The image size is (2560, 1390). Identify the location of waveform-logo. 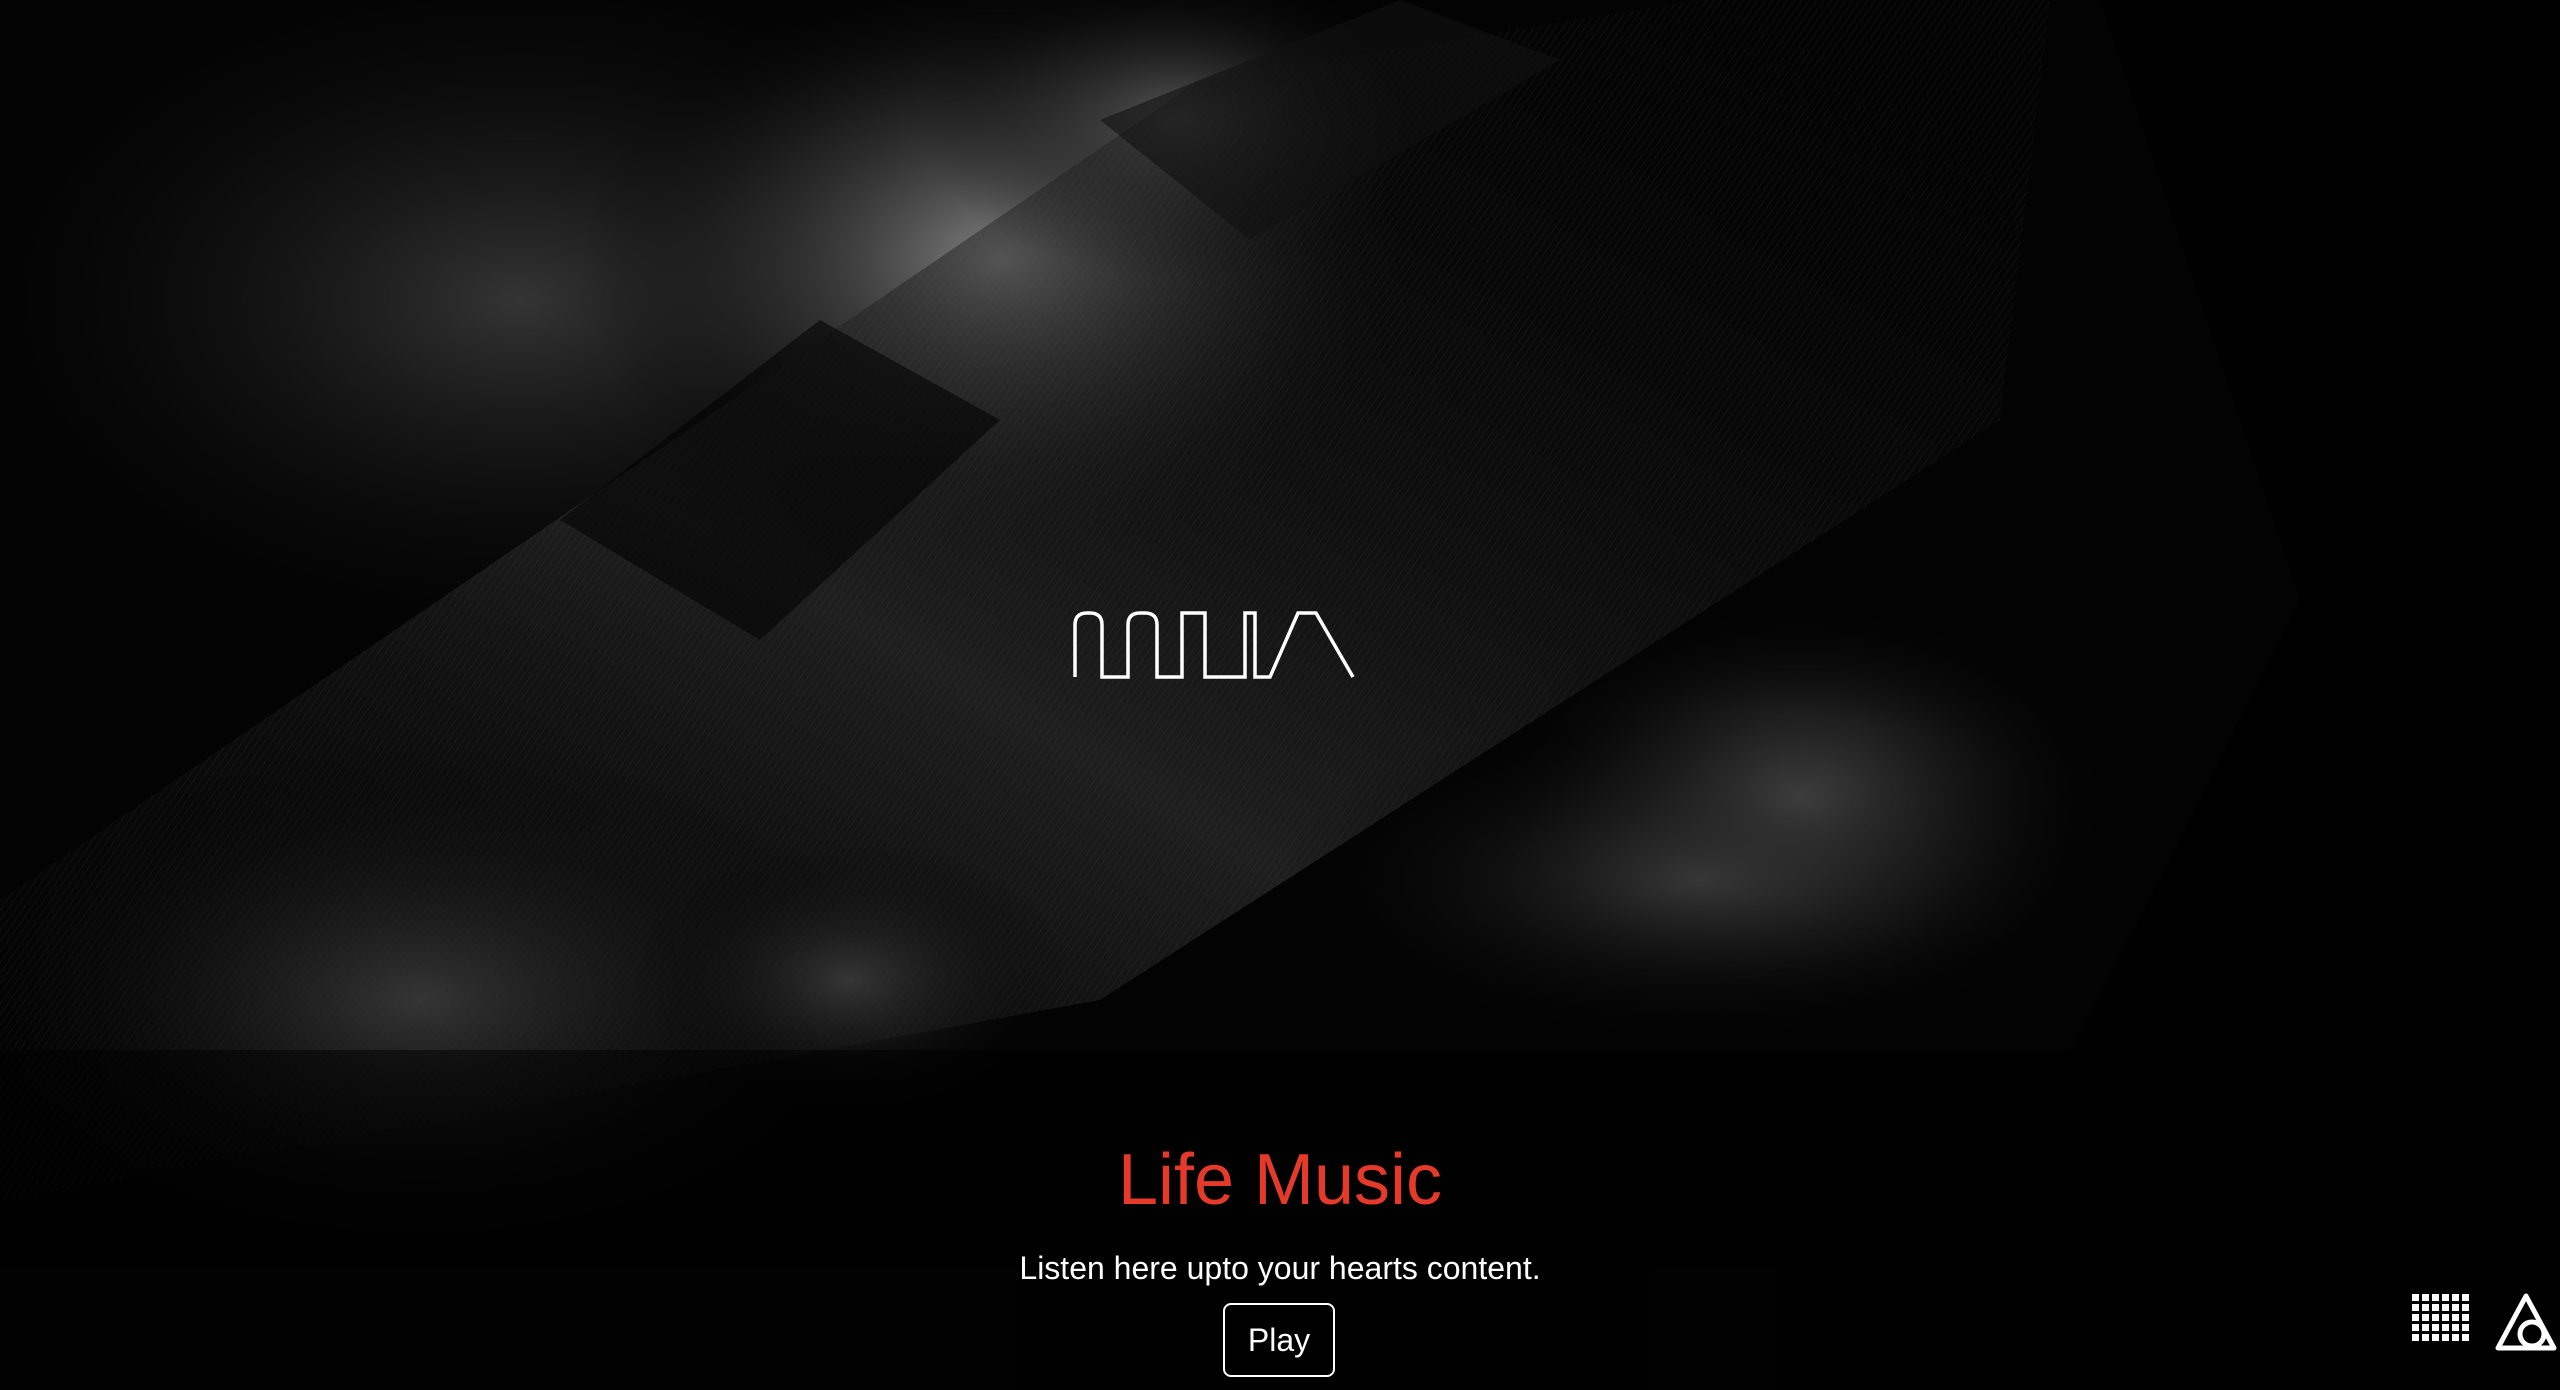
(1215, 645).